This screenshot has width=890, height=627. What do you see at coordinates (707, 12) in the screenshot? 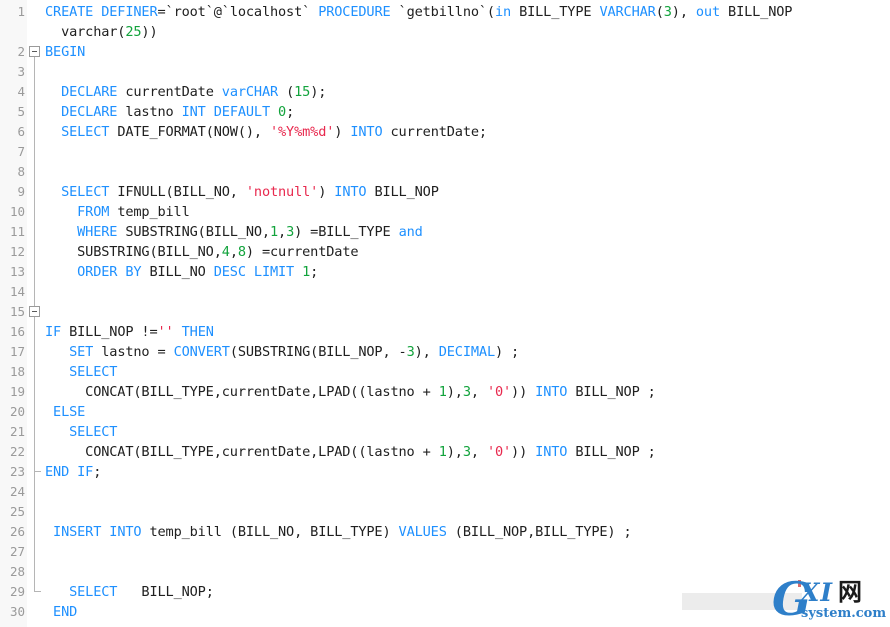
I see `code-token: out` at bounding box center [707, 12].